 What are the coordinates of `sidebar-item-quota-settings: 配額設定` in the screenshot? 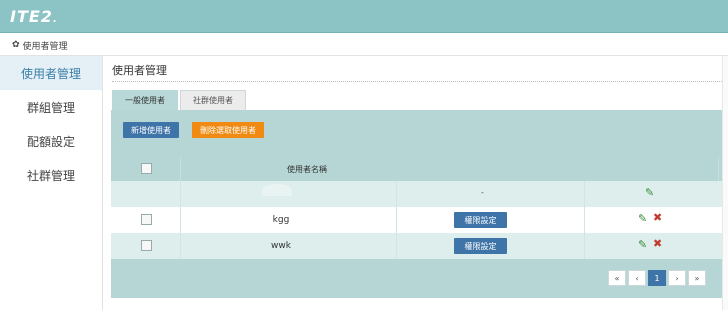 It's located at (51, 141).